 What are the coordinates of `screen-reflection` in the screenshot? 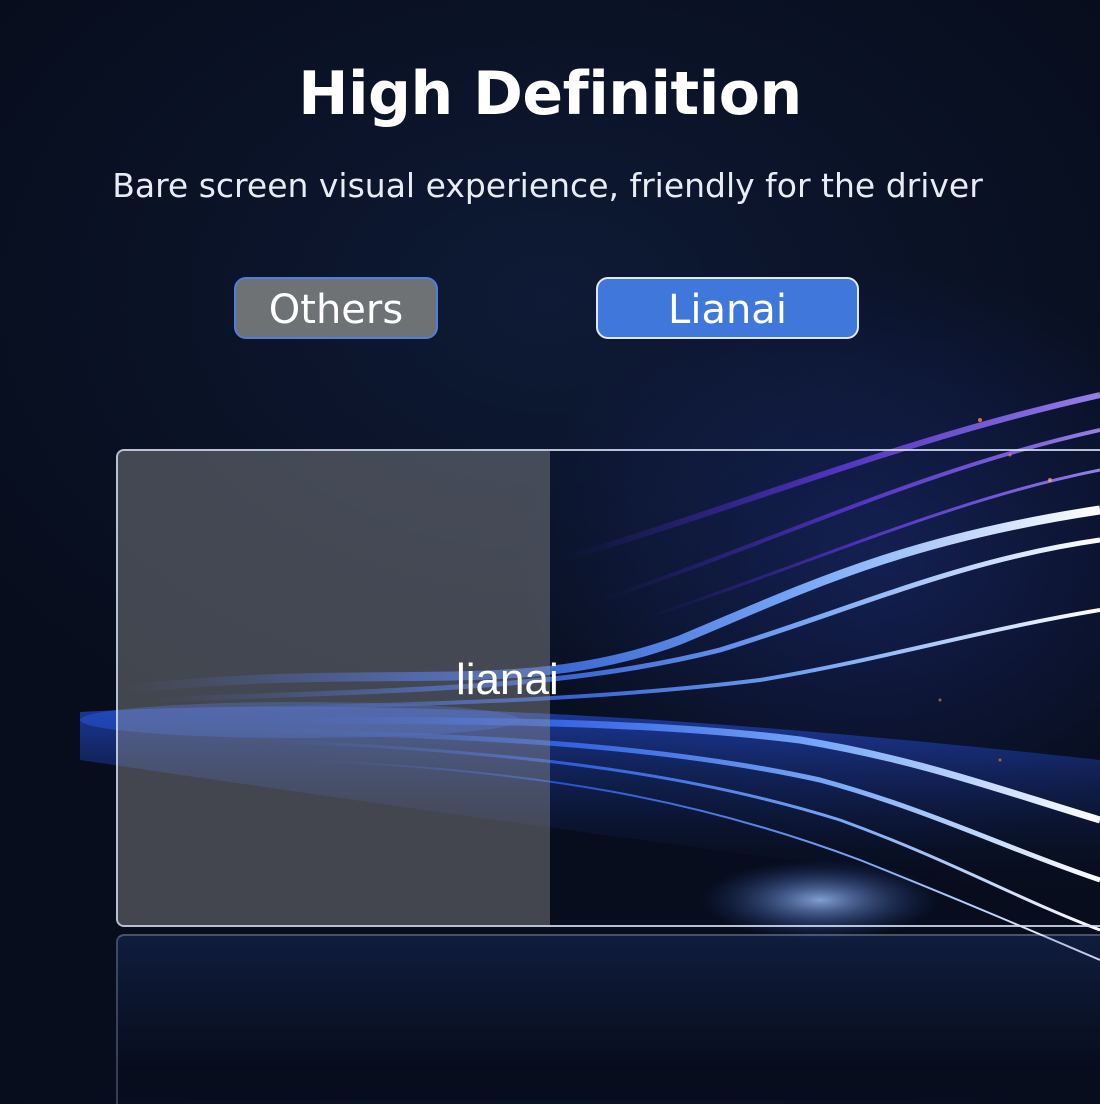 It's located at (608, 1019).